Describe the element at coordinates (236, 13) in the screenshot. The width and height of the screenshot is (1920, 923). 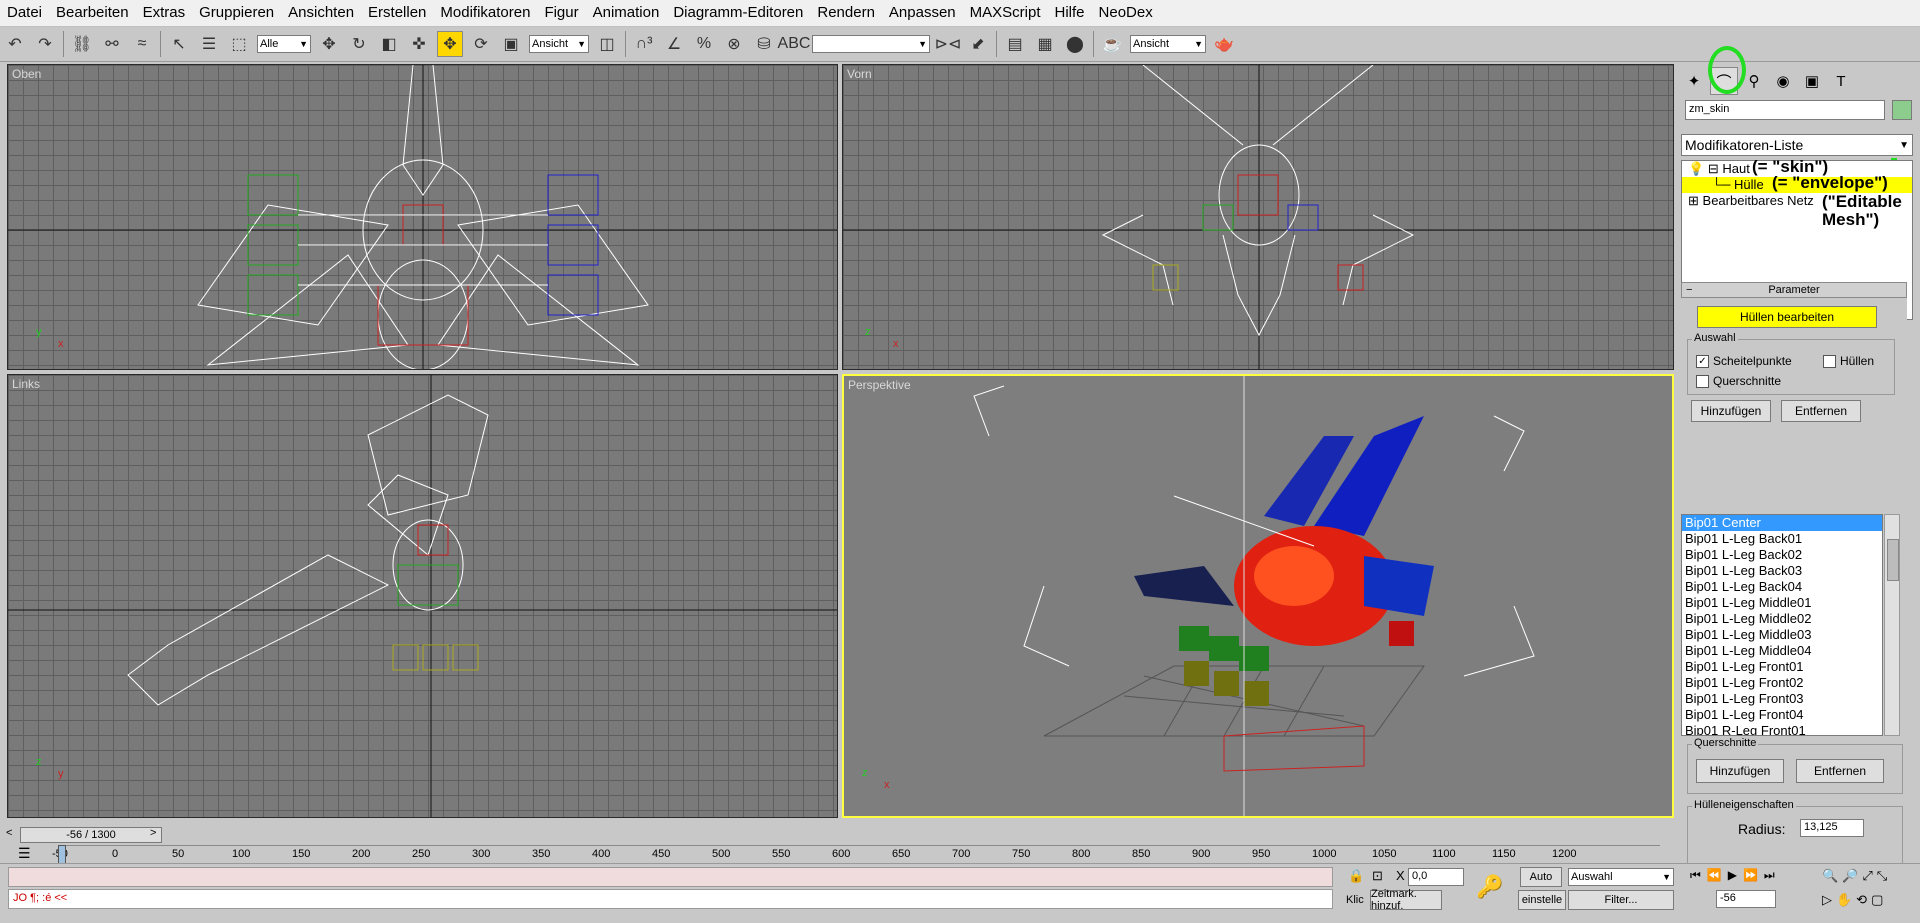
I see `menu-item: Gruppieren` at that location.